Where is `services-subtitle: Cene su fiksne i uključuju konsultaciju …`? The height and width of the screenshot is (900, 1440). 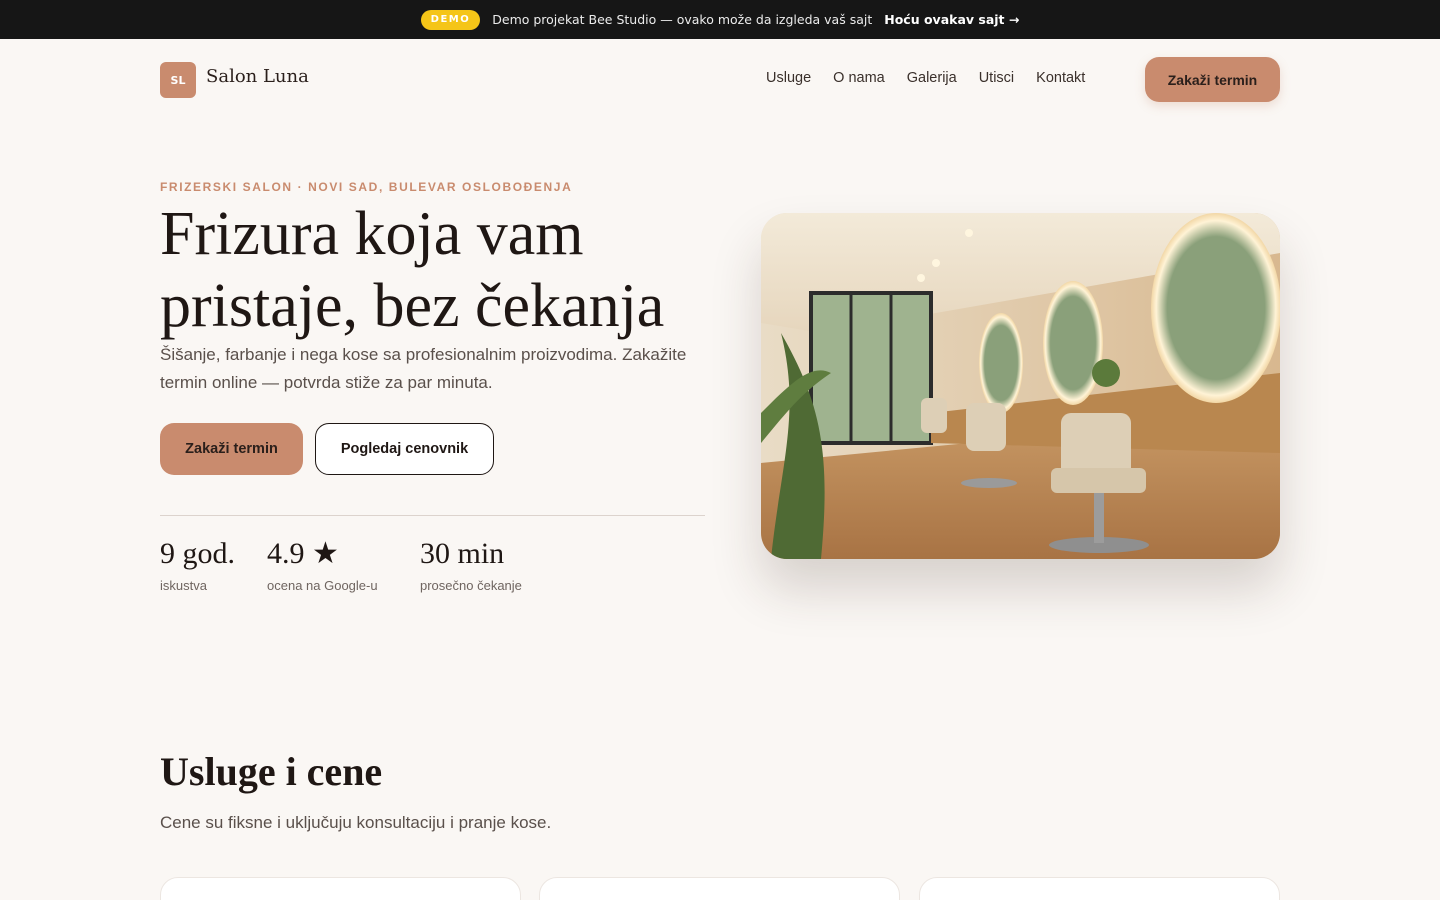
services-subtitle: Cene su fiksne i uključuju konsultaciju … is located at coordinates (356, 822).